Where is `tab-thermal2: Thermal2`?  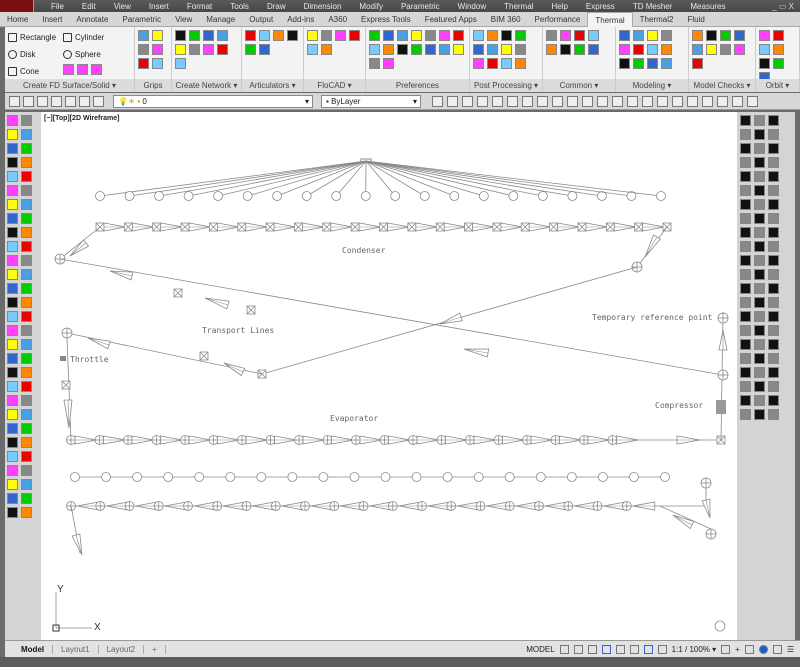
tab-thermal2: Thermal2 is located at coordinates (657, 19).